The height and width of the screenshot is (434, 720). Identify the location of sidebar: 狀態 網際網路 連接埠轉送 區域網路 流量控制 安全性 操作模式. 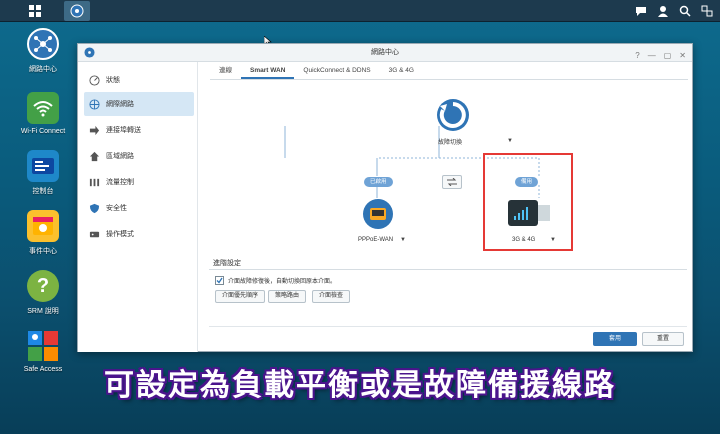
(138, 207).